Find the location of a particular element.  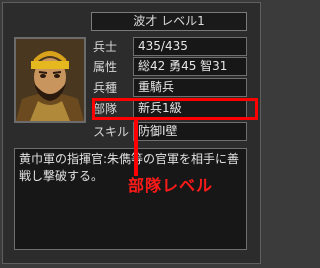

stat-value-attributes: 総42 勇45 智31 is located at coordinates (190, 66).